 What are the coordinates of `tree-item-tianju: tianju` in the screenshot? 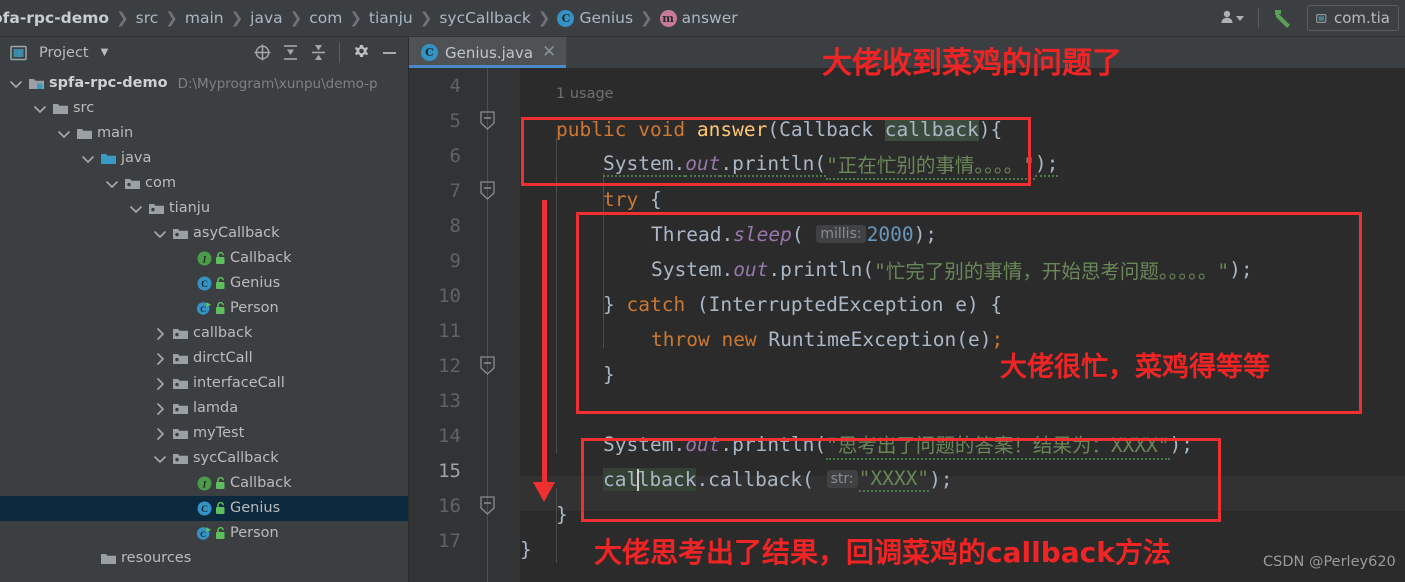 It's located at (204, 208).